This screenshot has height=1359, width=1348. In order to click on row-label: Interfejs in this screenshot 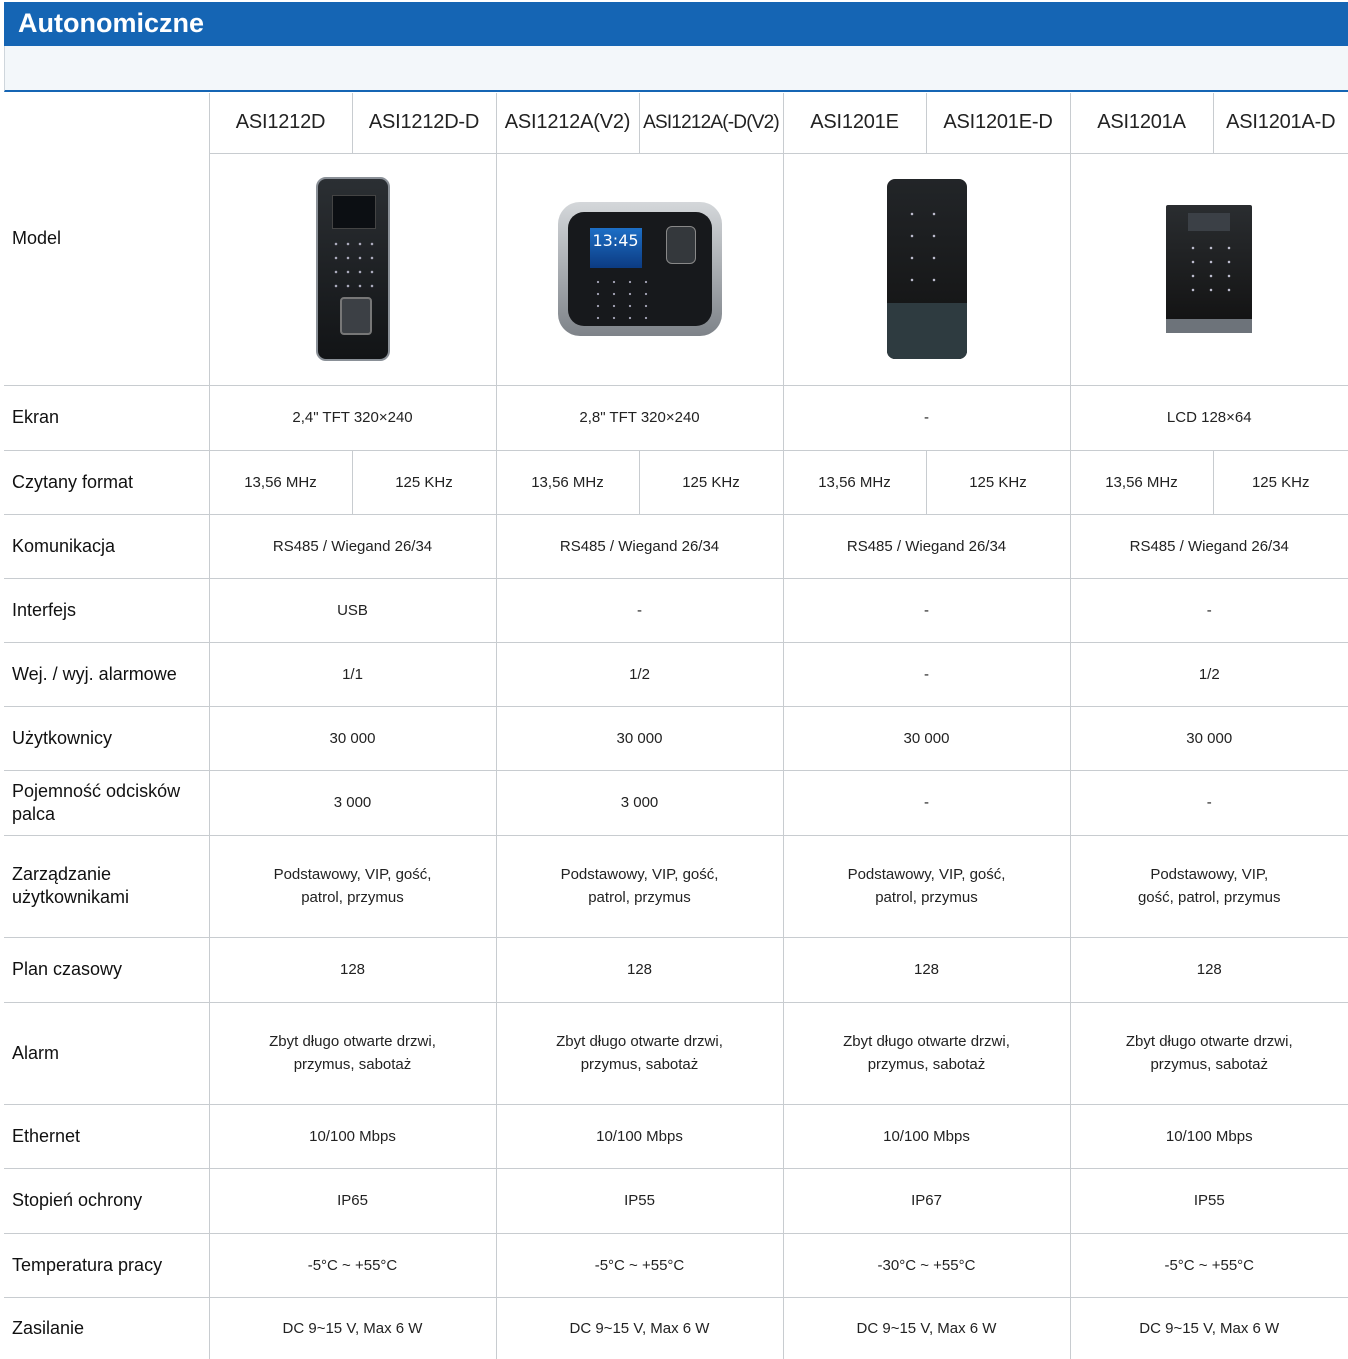, I will do `click(107, 610)`.